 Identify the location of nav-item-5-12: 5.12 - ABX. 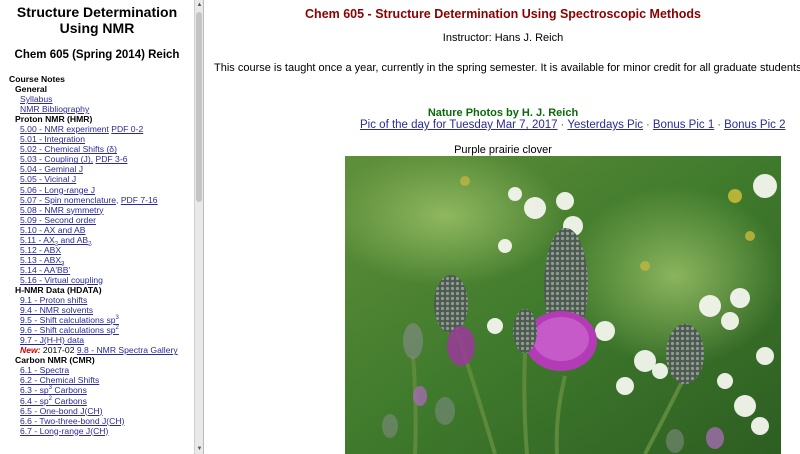
(101, 250).